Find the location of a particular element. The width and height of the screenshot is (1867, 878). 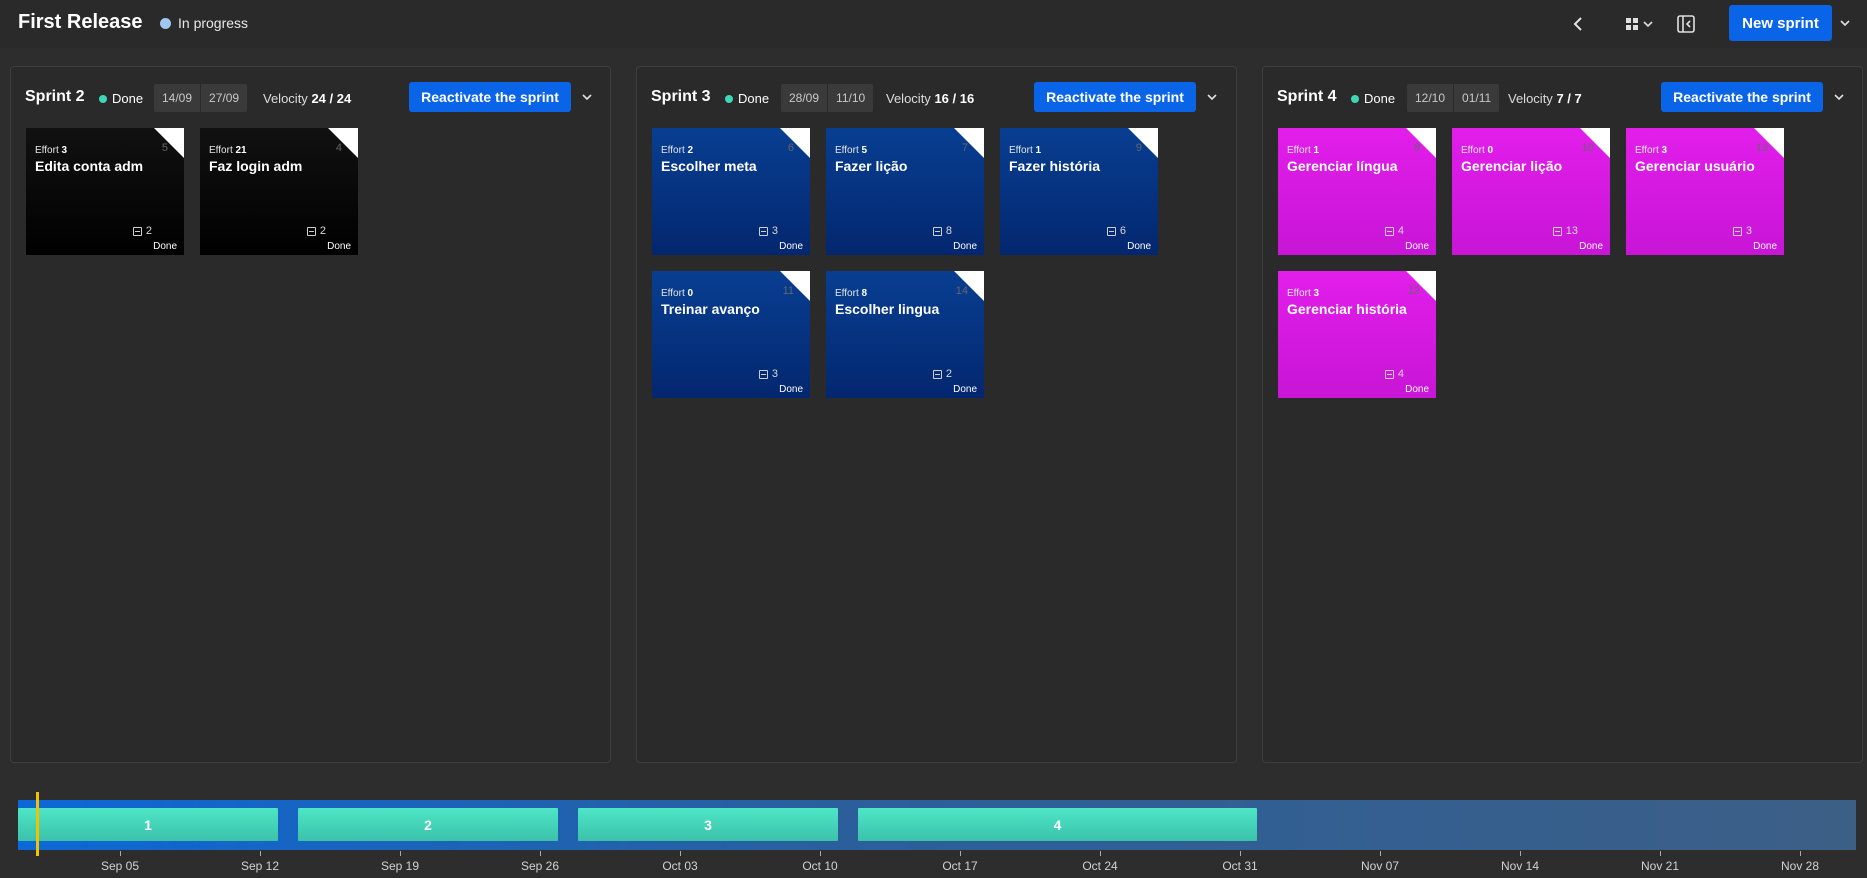

story-card: 11 Effort 0 Treinar avanço 3 Done is located at coordinates (731, 334).